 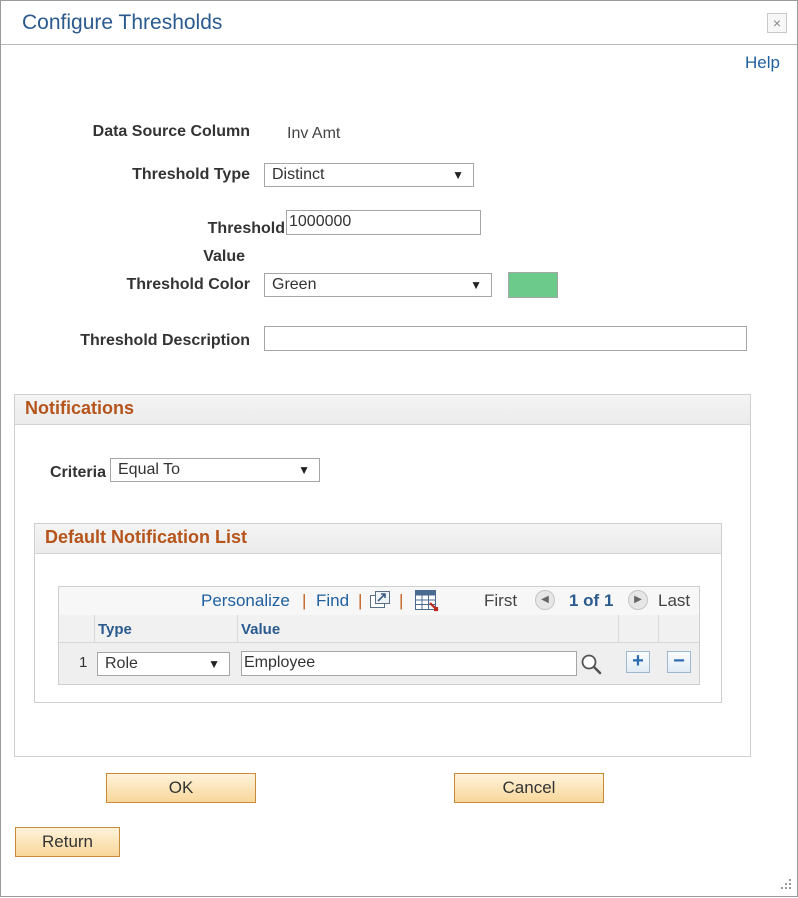 I want to click on row-value-input: Employee, so click(x=409, y=663).